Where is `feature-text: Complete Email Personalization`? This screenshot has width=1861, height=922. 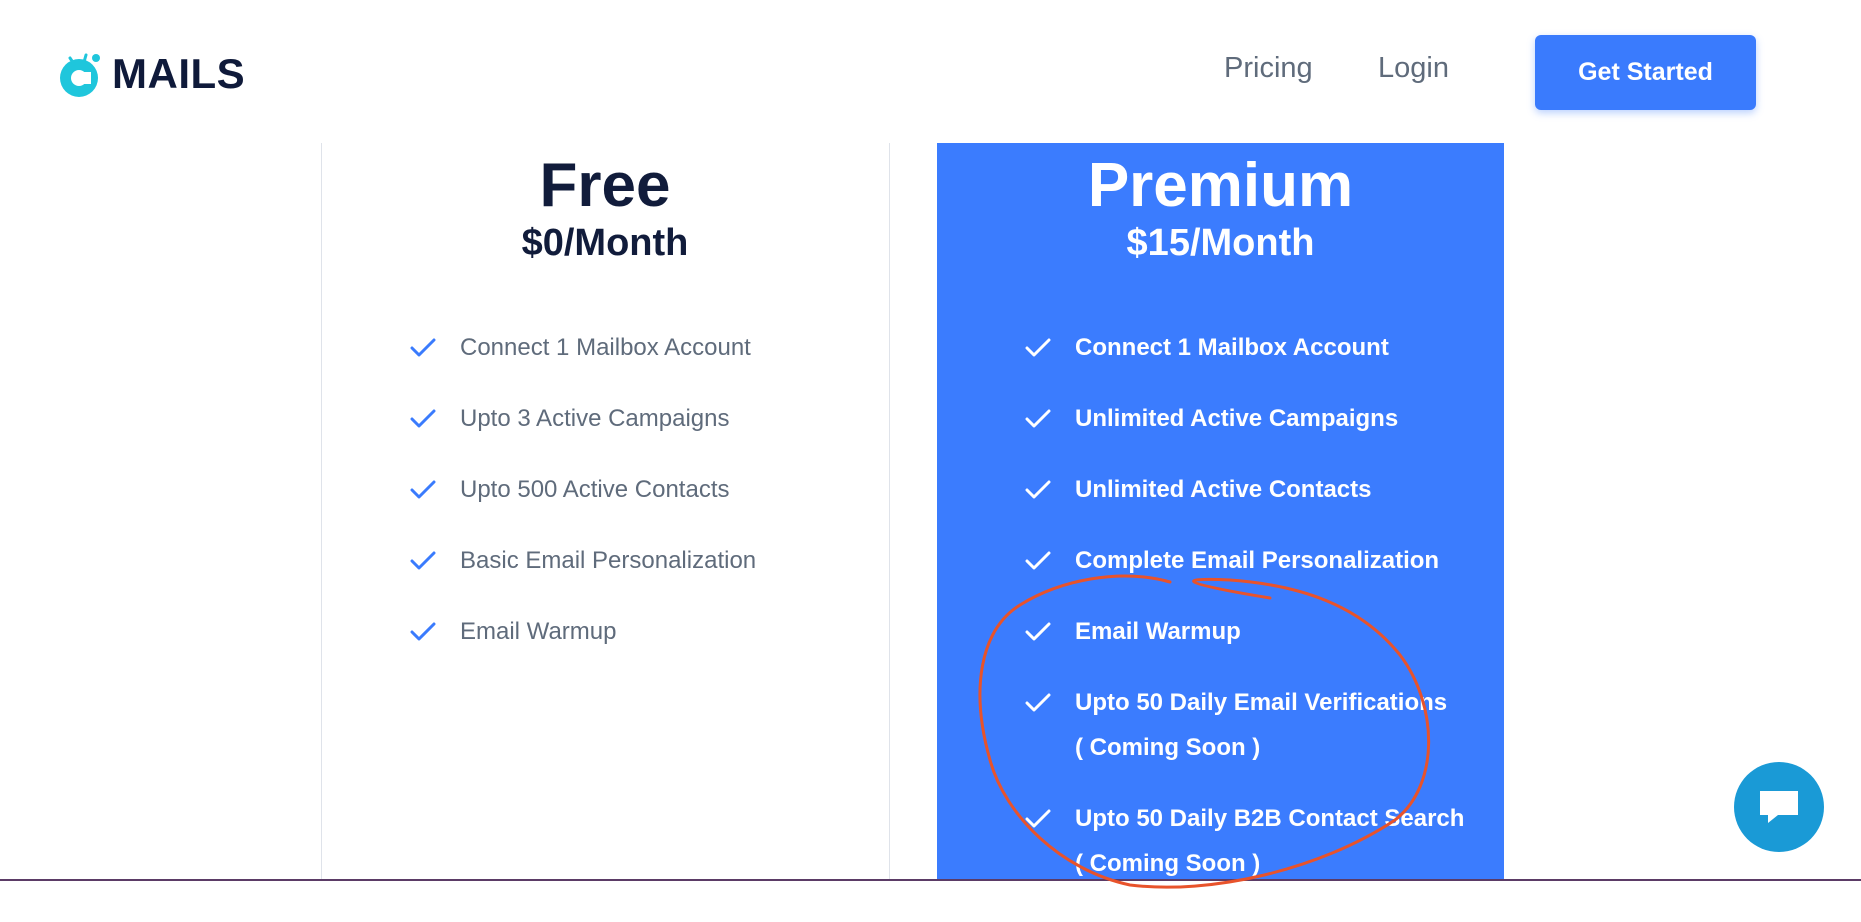
feature-text: Complete Email Personalization is located at coordinates (1257, 560).